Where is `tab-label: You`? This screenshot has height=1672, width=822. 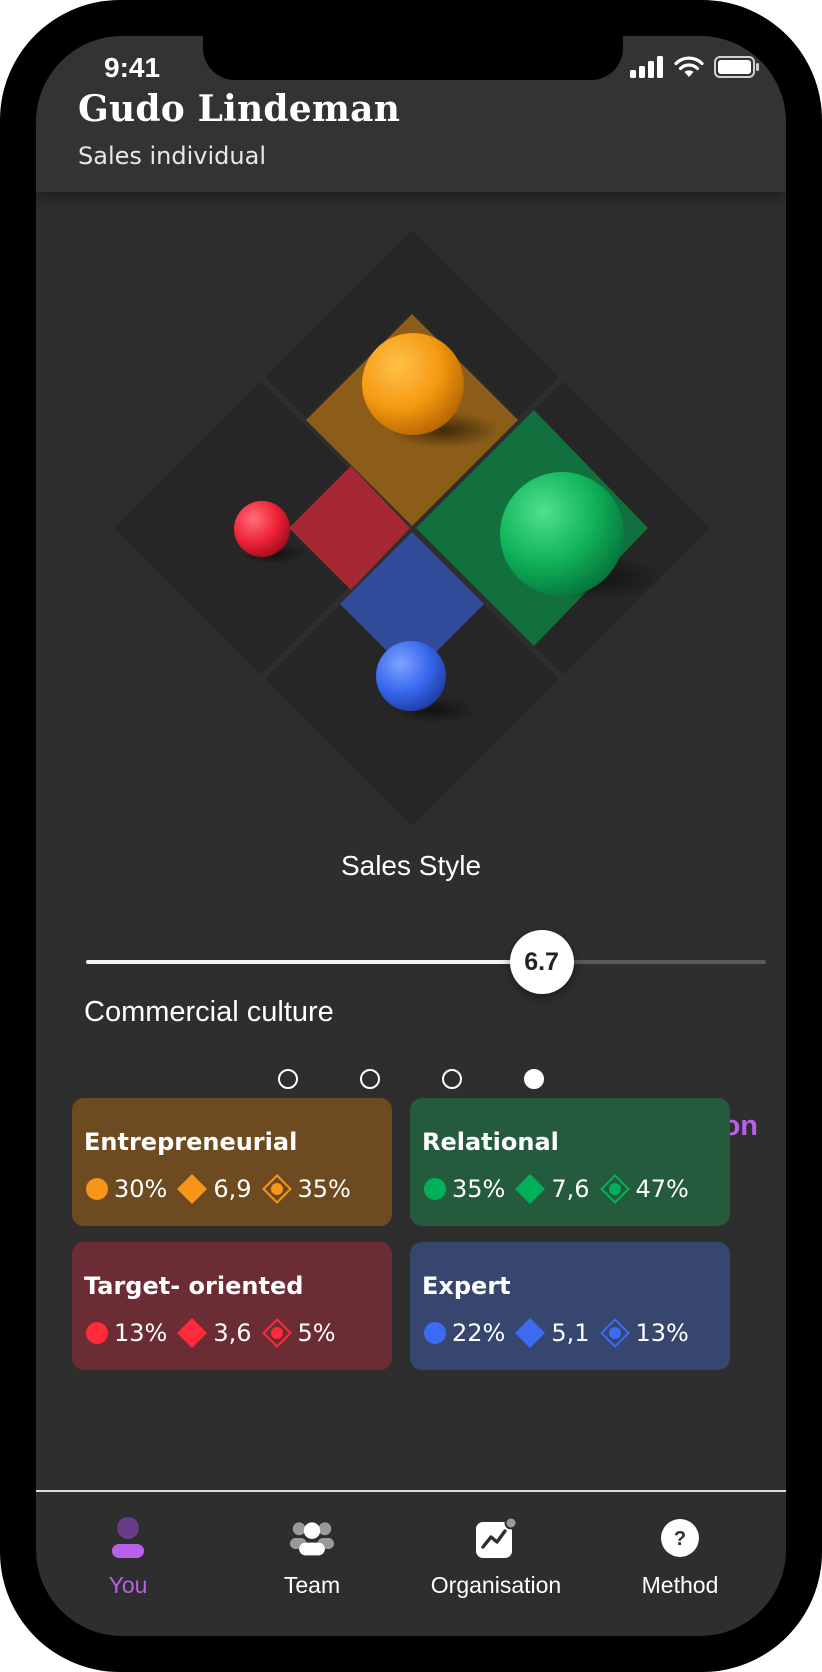 tab-label: You is located at coordinates (128, 1585).